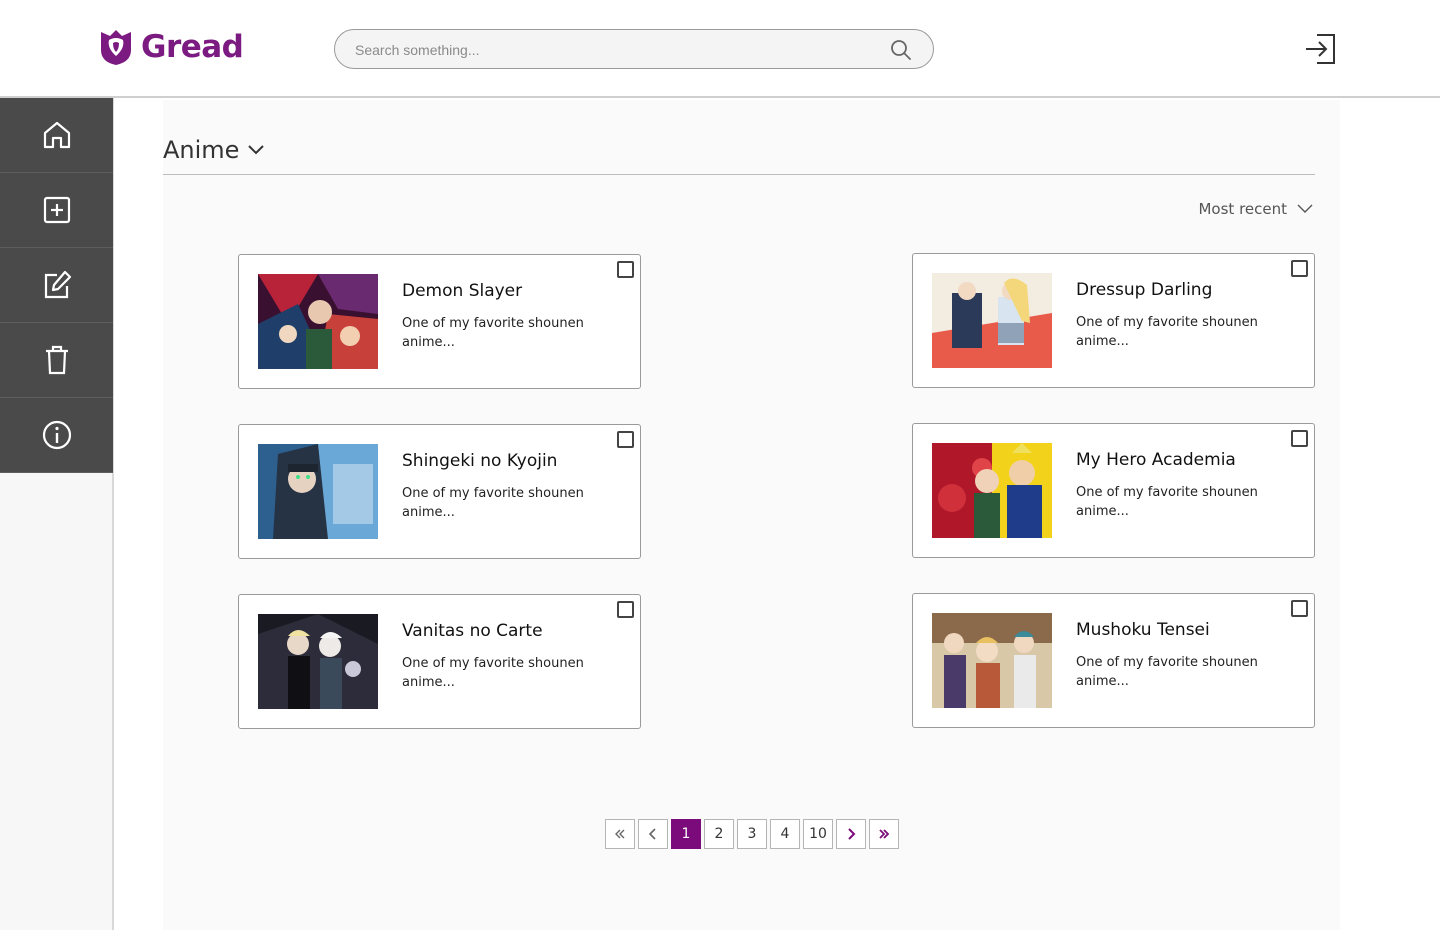 The image size is (1440, 930). I want to click on sort-dropdown: Most recent, so click(1255, 209).